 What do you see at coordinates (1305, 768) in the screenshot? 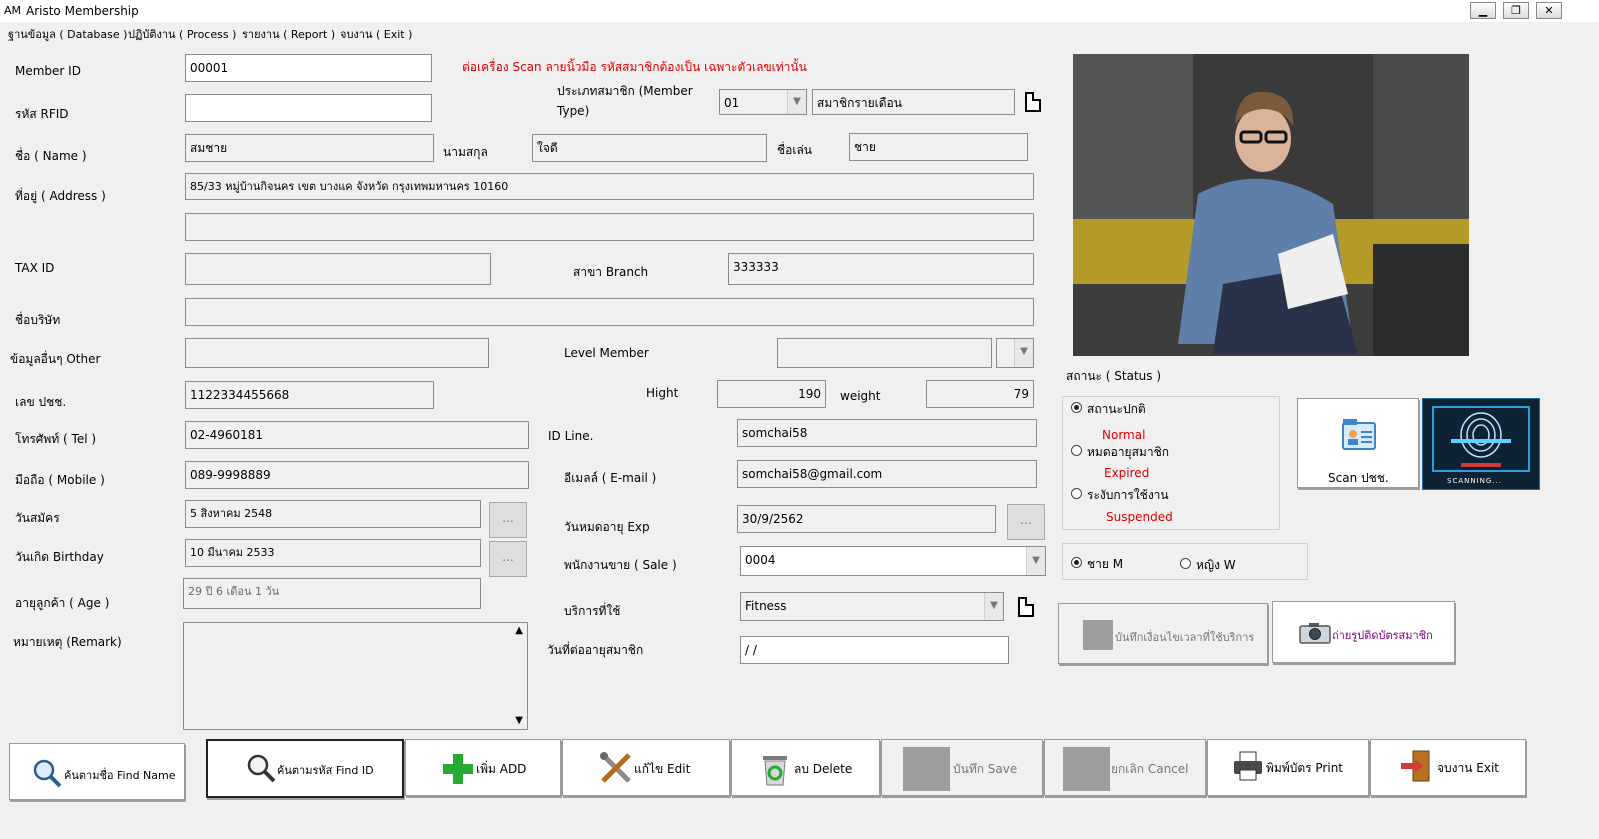
I see `print-label: พิมพ์บัตร Print` at bounding box center [1305, 768].